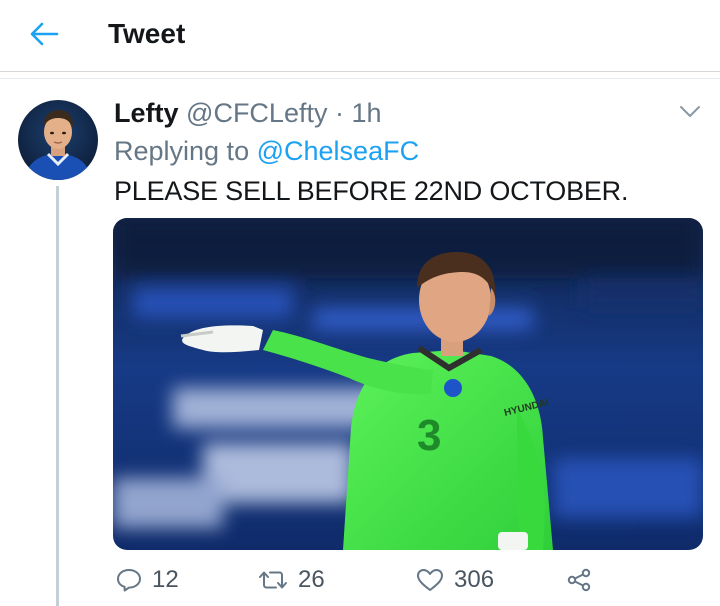 Image resolution: width=720 pixels, height=606 pixels. I want to click on page-title: Tweet, so click(147, 33).